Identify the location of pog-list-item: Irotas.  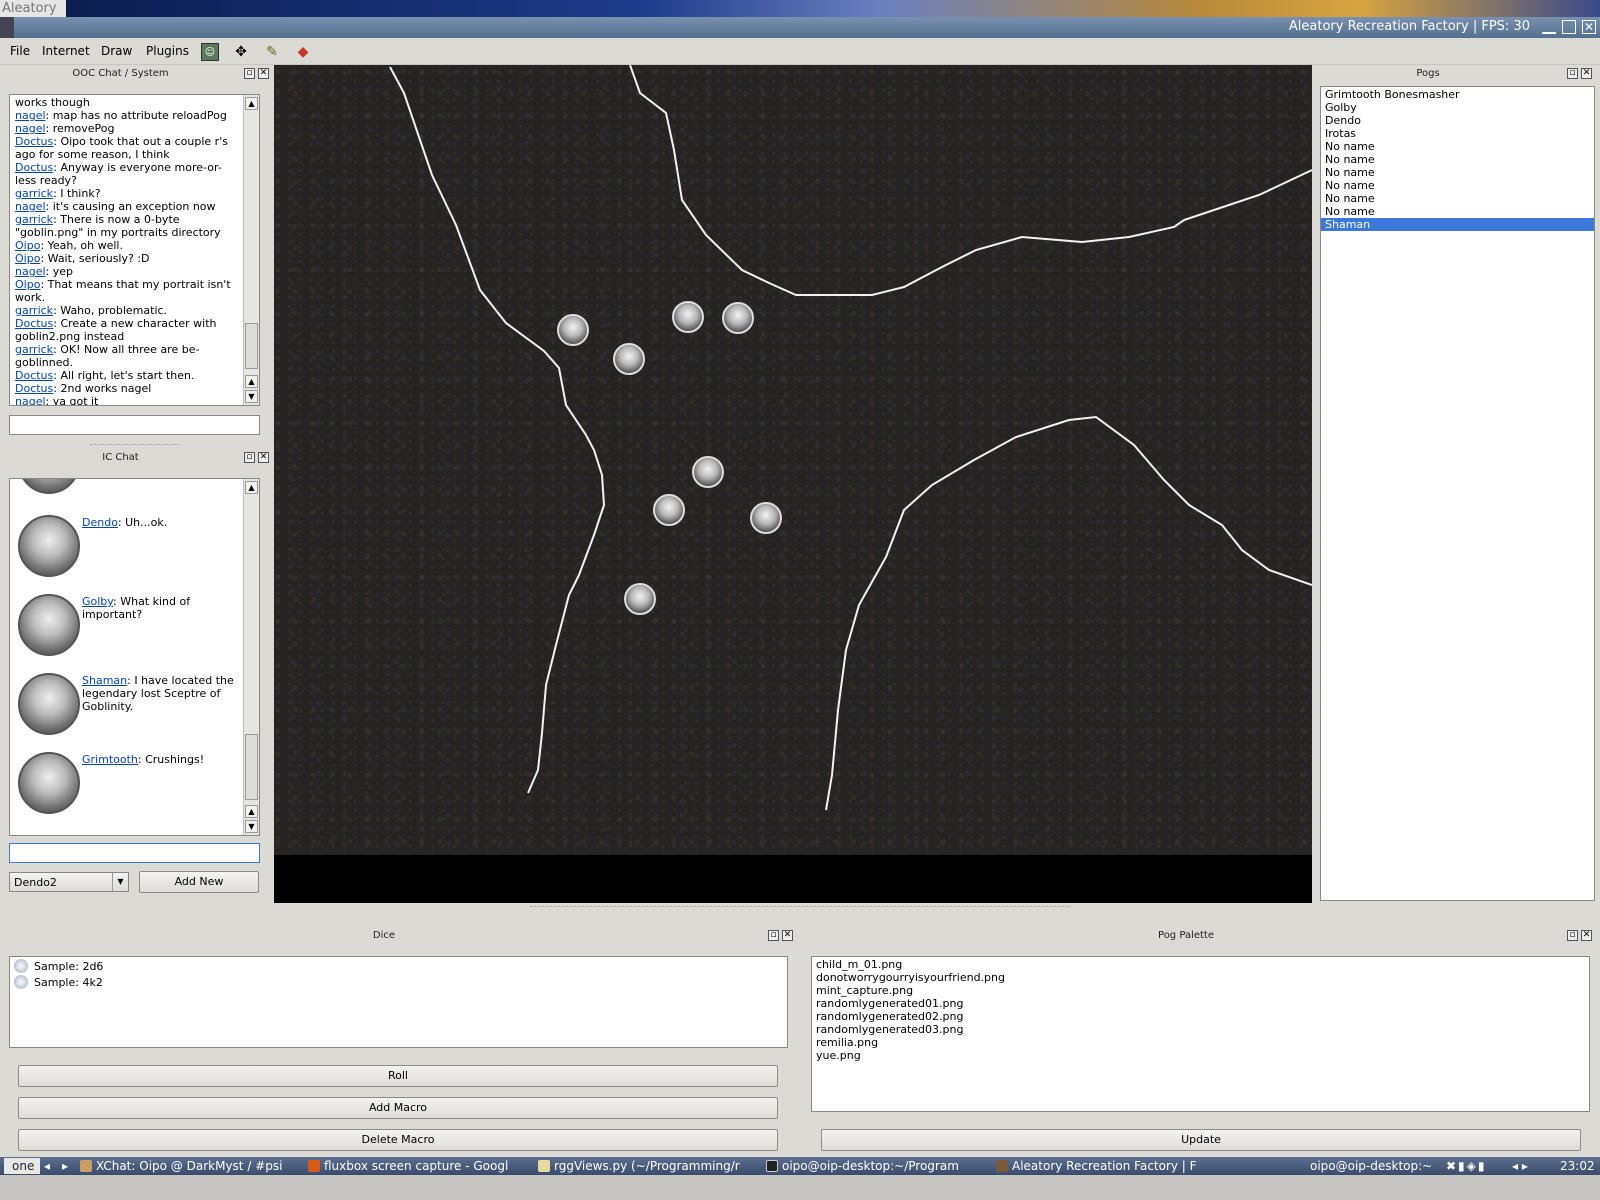
(1457, 133).